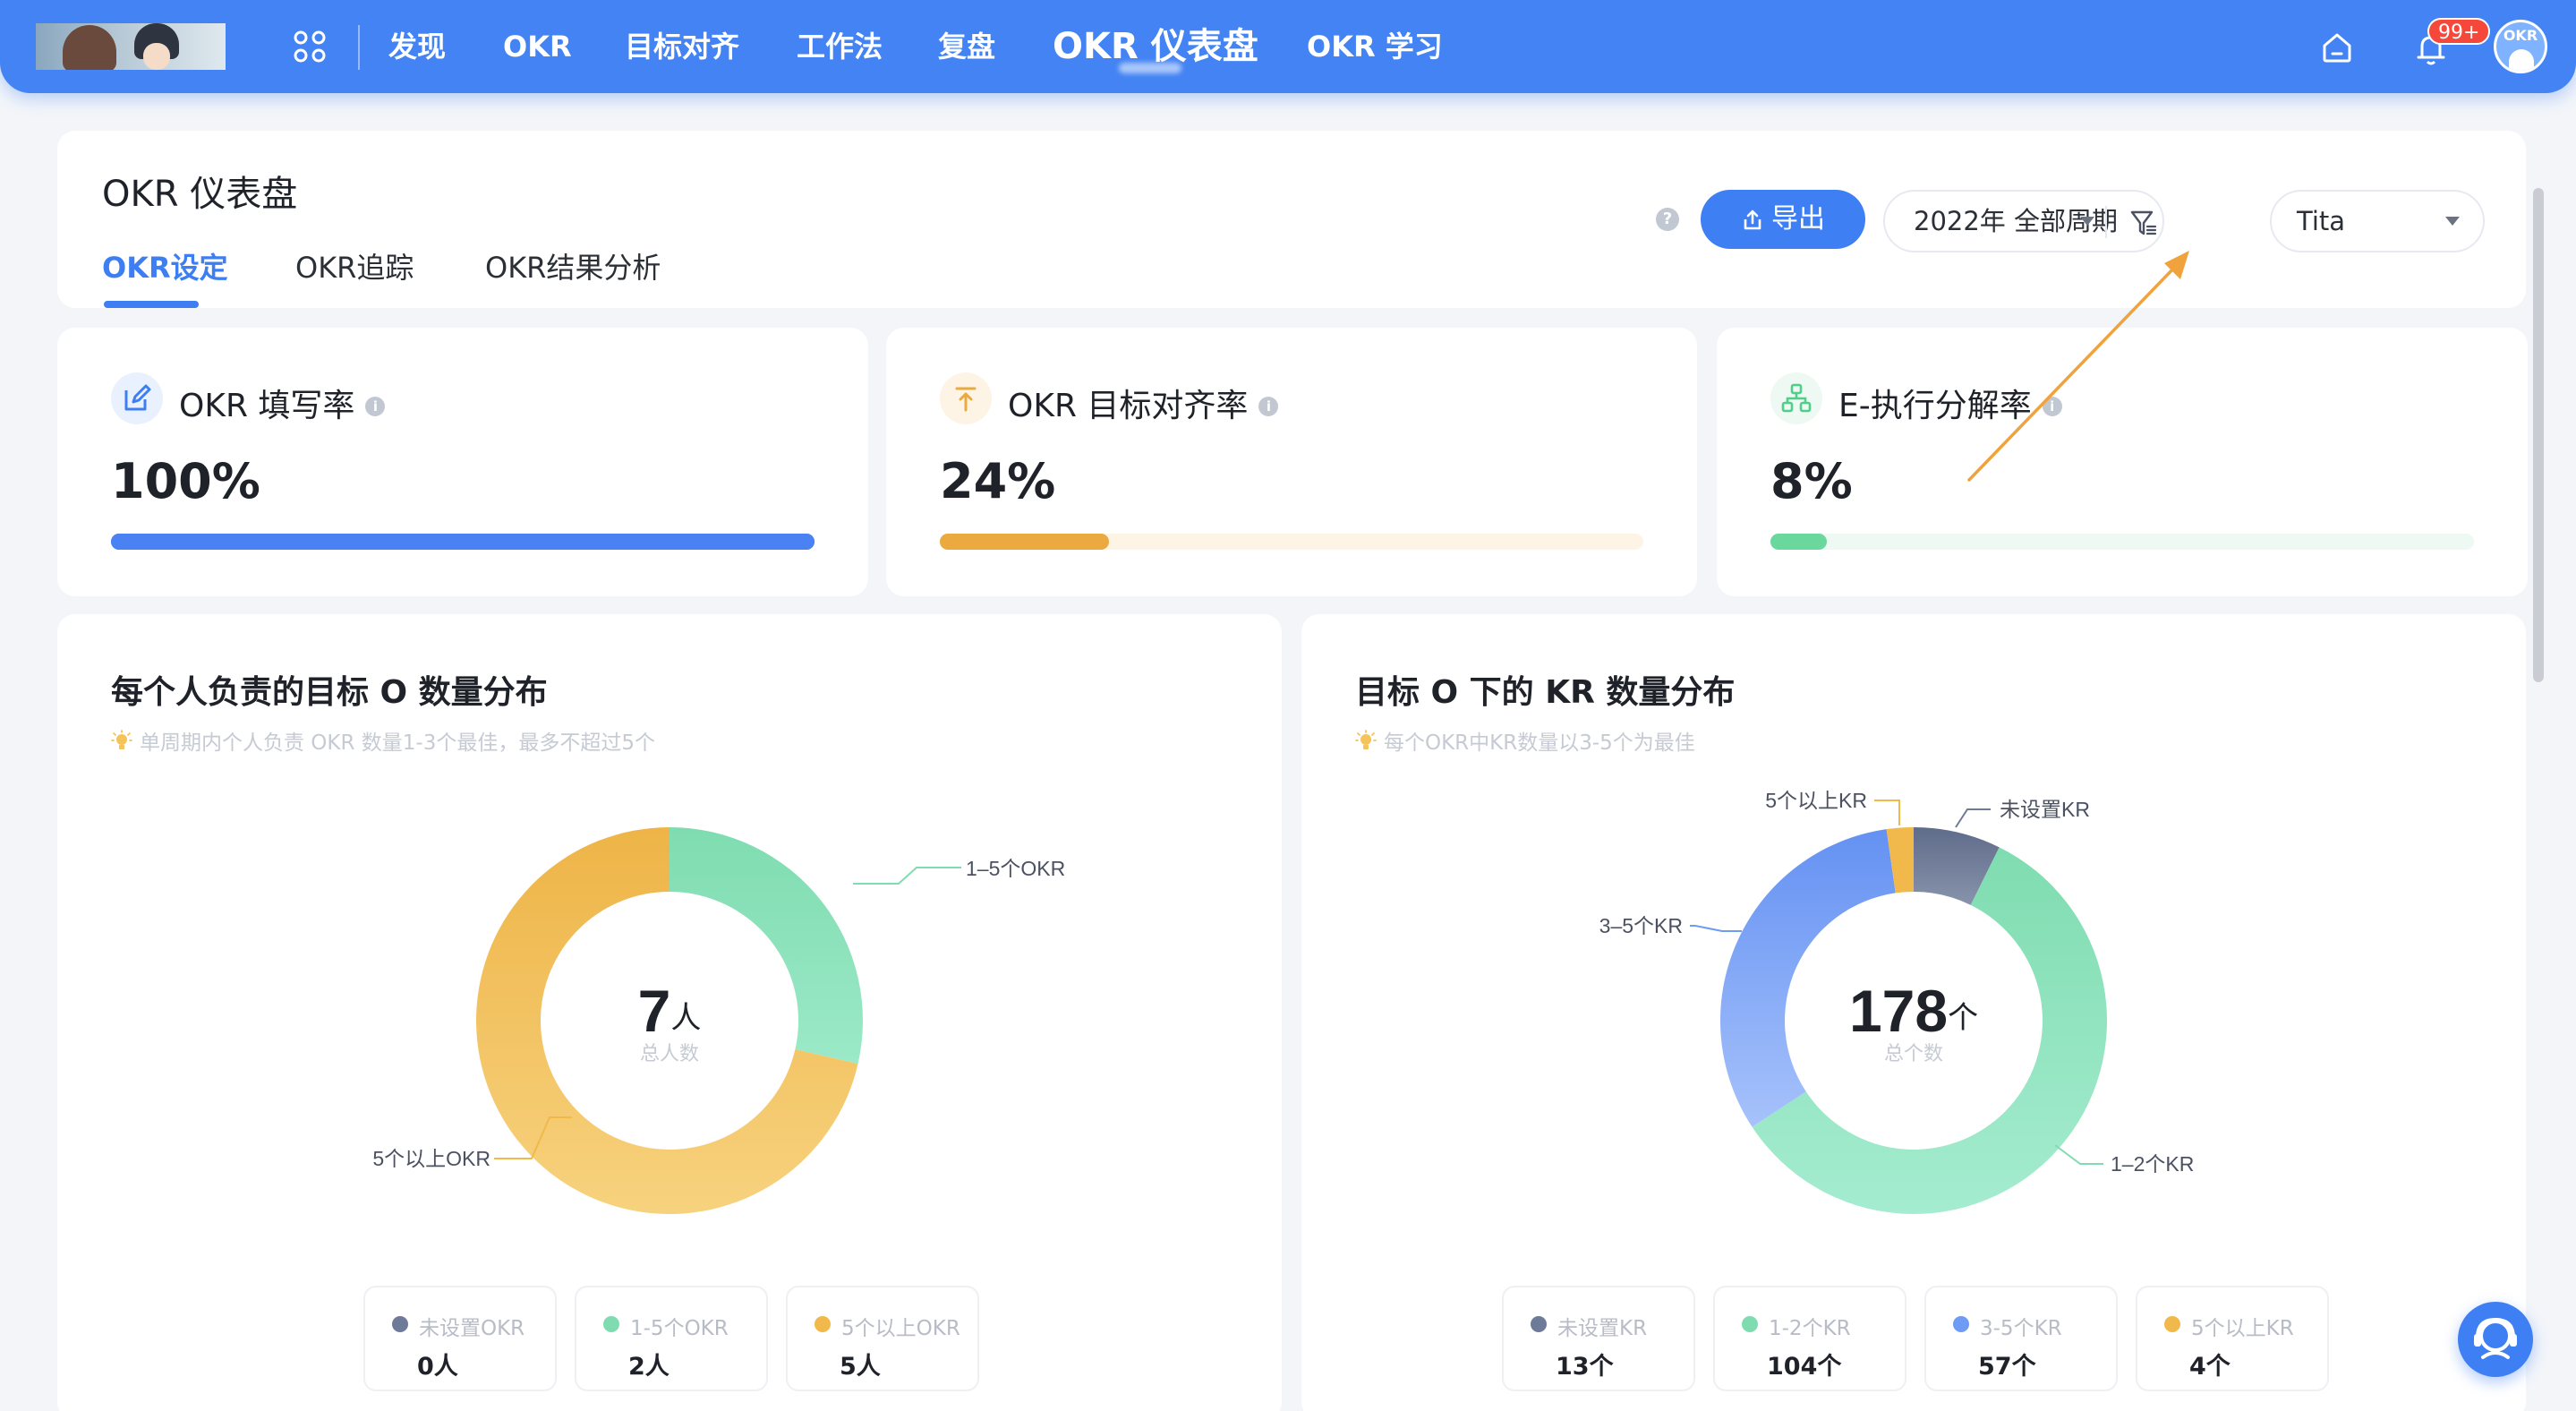 Image resolution: width=2576 pixels, height=1411 pixels. What do you see at coordinates (2078, 366) in the screenshot?
I see `annotation-arrow` at bounding box center [2078, 366].